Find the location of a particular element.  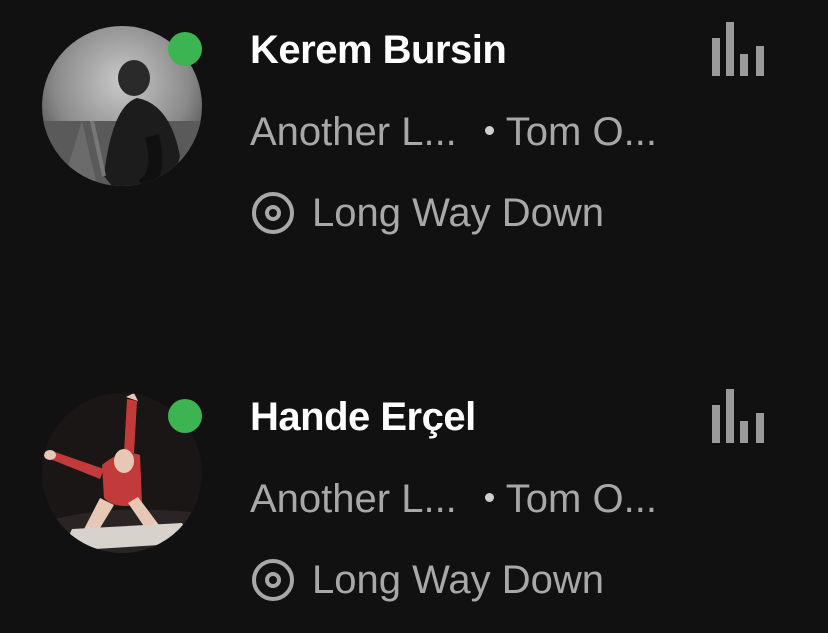

friend-name: Kerem Bursin is located at coordinates (378, 50).